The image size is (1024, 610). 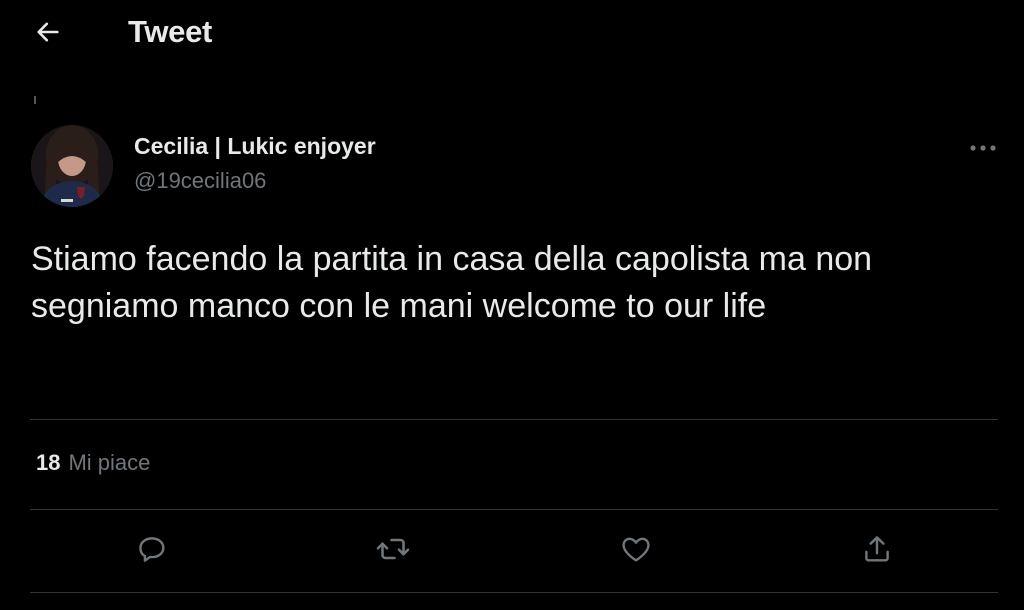 I want to click on likes-count: 18, so click(x=48, y=462).